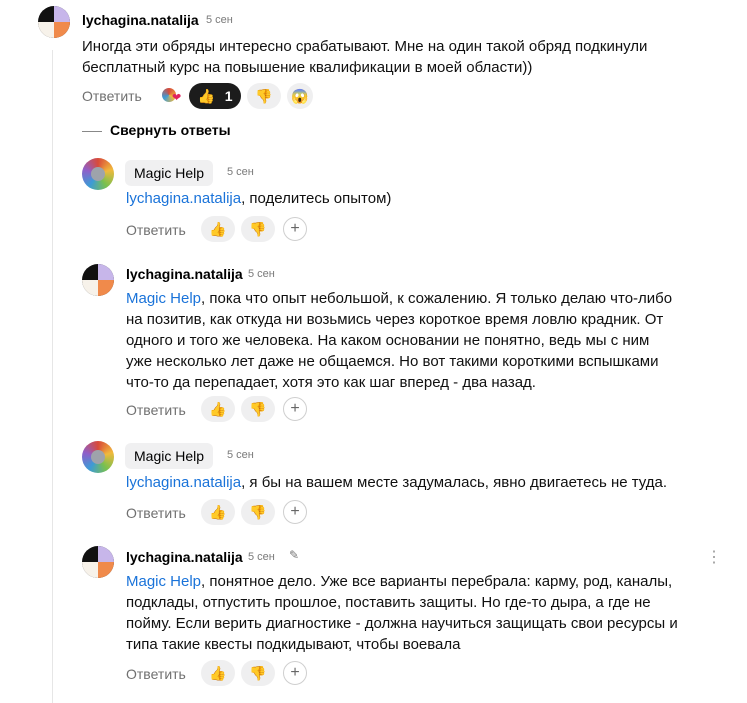 The image size is (747, 703). Describe the element at coordinates (170, 130) in the screenshot. I see `collapse-replies-button: Свернуть ответы` at that location.